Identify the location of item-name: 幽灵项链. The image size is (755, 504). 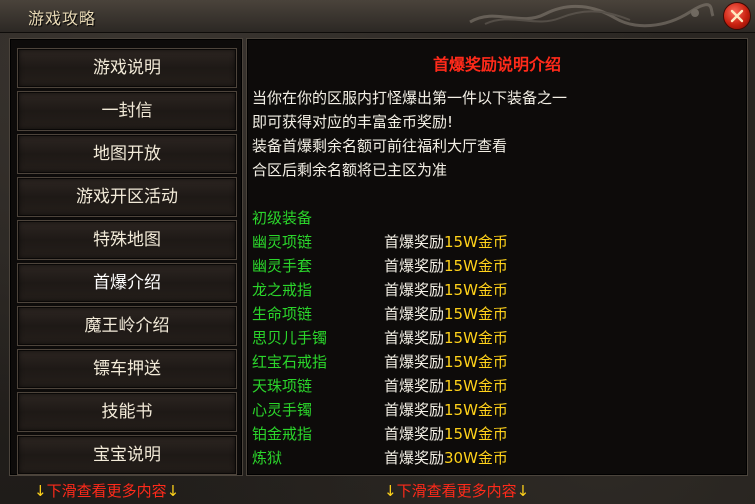
(282, 242).